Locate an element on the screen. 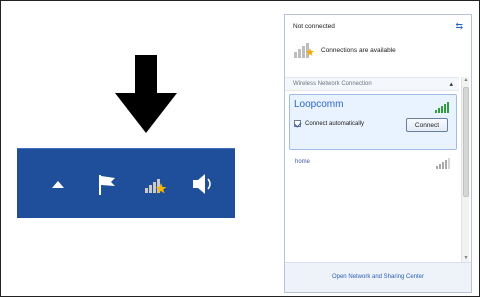  refresh-icon: ⇆ is located at coordinates (459, 26).